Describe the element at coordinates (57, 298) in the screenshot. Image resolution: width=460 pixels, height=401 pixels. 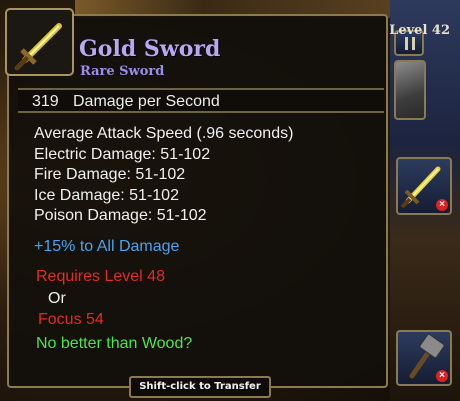
I see `requirement-or: Or` at that location.